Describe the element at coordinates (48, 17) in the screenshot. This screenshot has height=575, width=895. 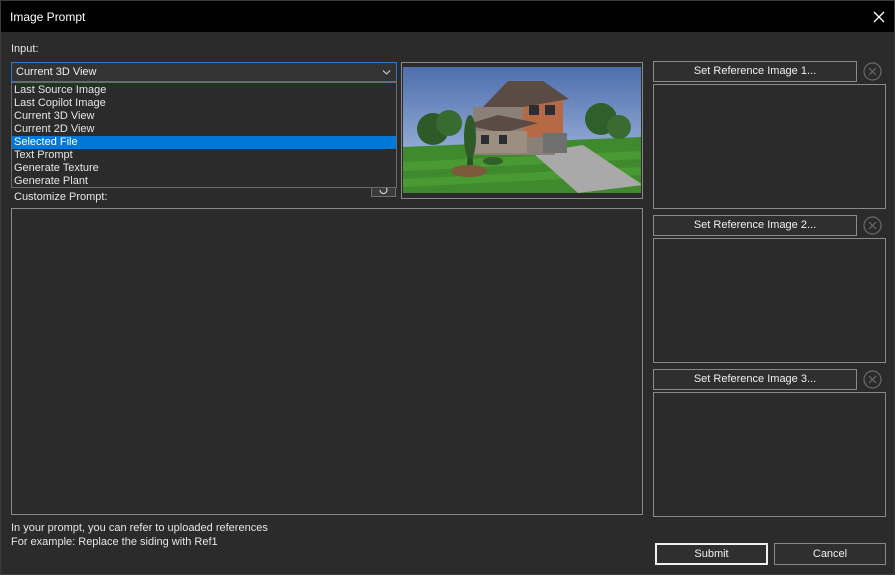
I see `window-title: Image Prompt` at that location.